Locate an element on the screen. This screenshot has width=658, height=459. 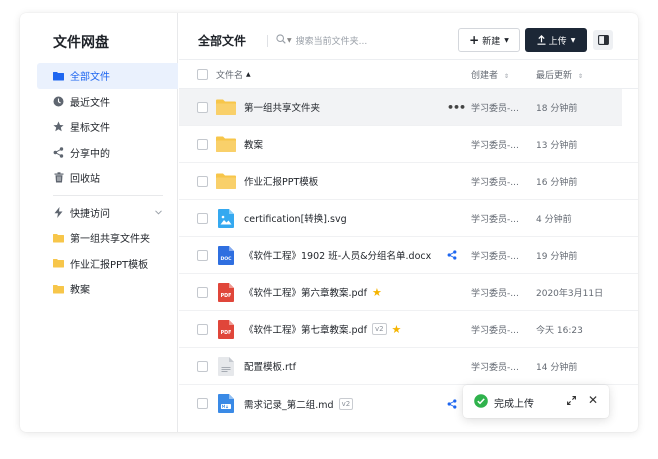
sidebar-item-starred: 星标文件 is located at coordinates (107, 127).